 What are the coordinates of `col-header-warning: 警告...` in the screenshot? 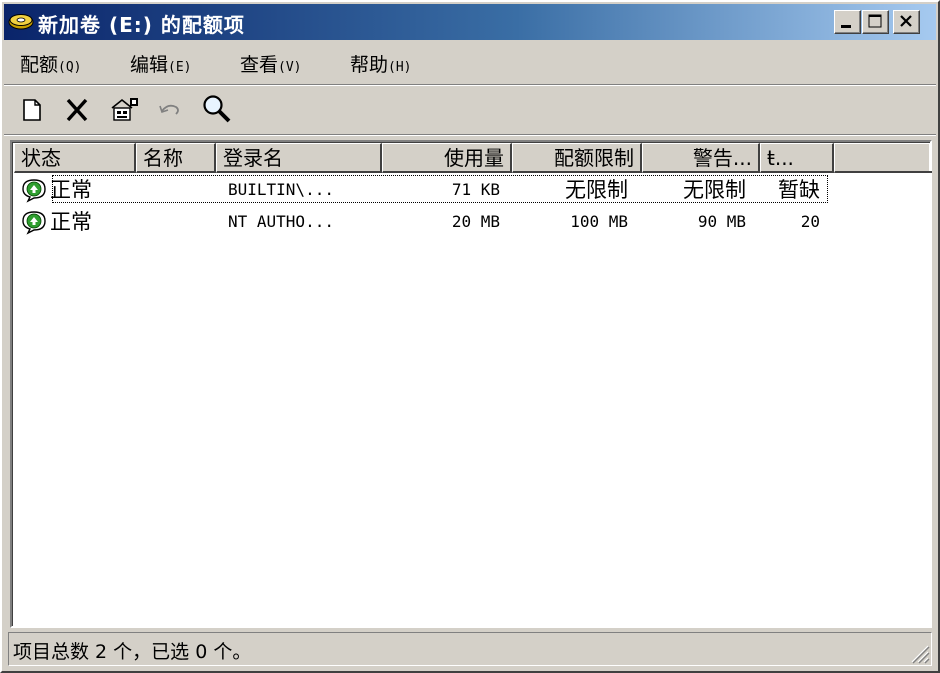 It's located at (701, 158).